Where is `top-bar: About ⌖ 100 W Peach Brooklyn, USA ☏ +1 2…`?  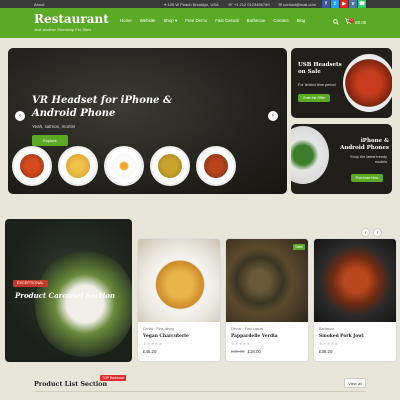
top-bar: About ⌖ 100 W Peach Brooklyn, USA ☏ +1 2… is located at coordinates (200, 4).